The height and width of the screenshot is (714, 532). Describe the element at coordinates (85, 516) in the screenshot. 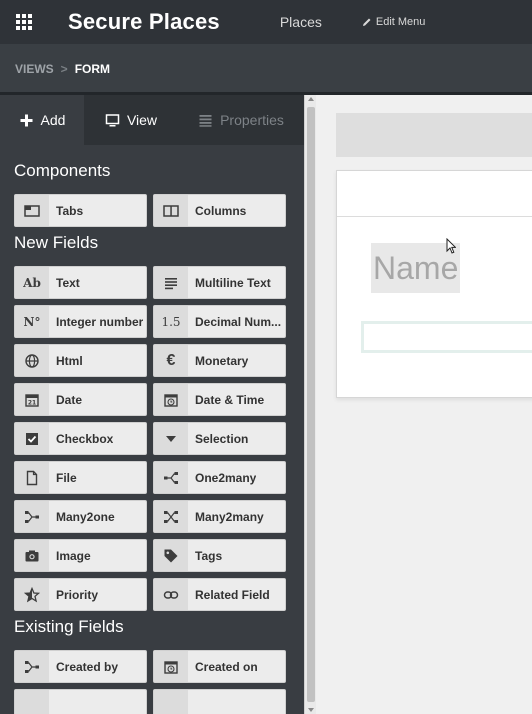

I see `field-label: Many2one` at that location.